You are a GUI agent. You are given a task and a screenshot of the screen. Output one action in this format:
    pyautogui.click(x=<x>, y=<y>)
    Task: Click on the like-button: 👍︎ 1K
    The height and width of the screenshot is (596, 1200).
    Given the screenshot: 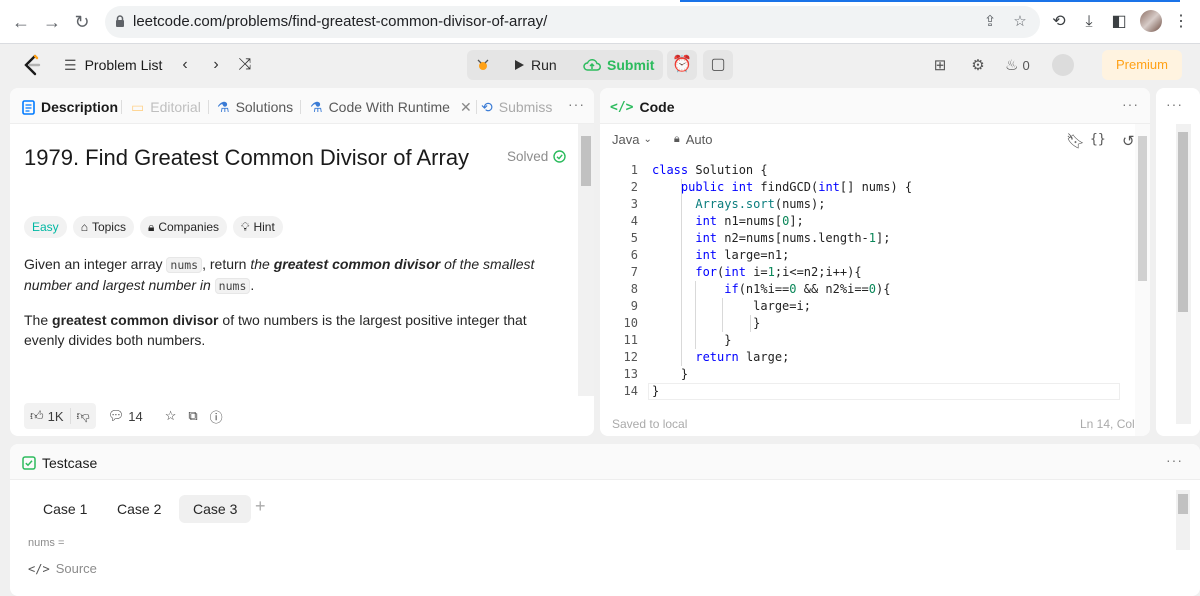 What is the action you would take?
    pyautogui.click(x=47, y=416)
    